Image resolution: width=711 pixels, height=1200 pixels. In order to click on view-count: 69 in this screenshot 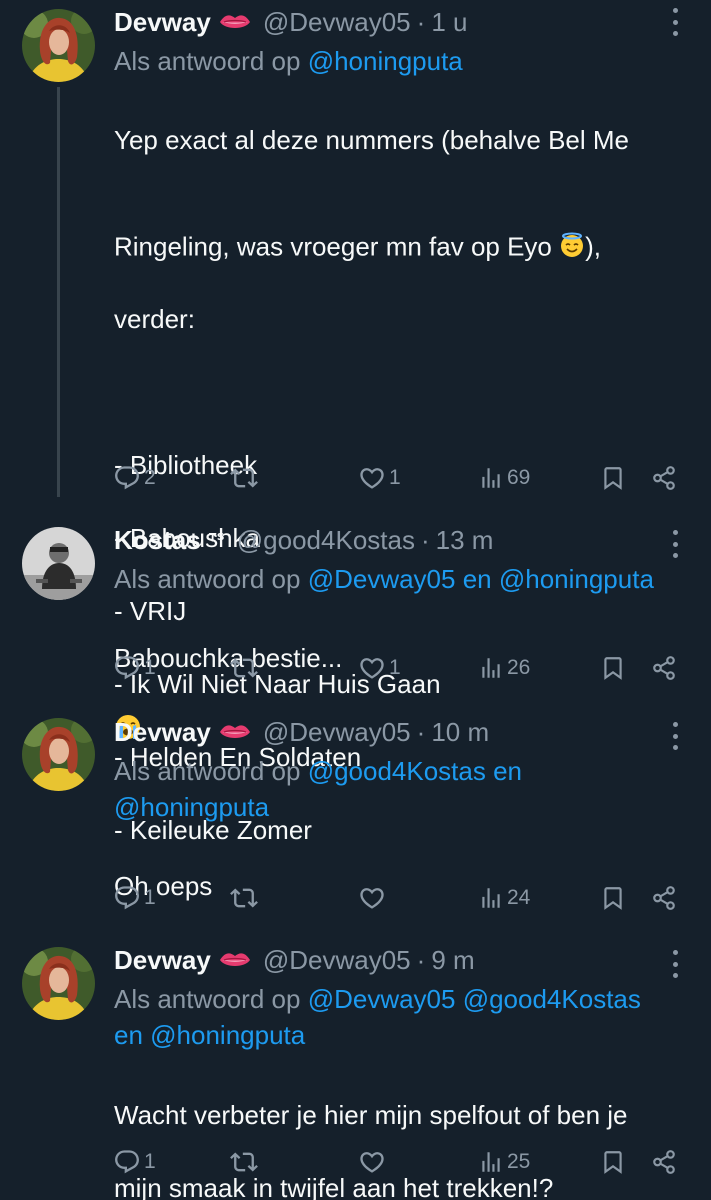, I will do `click(519, 477)`.